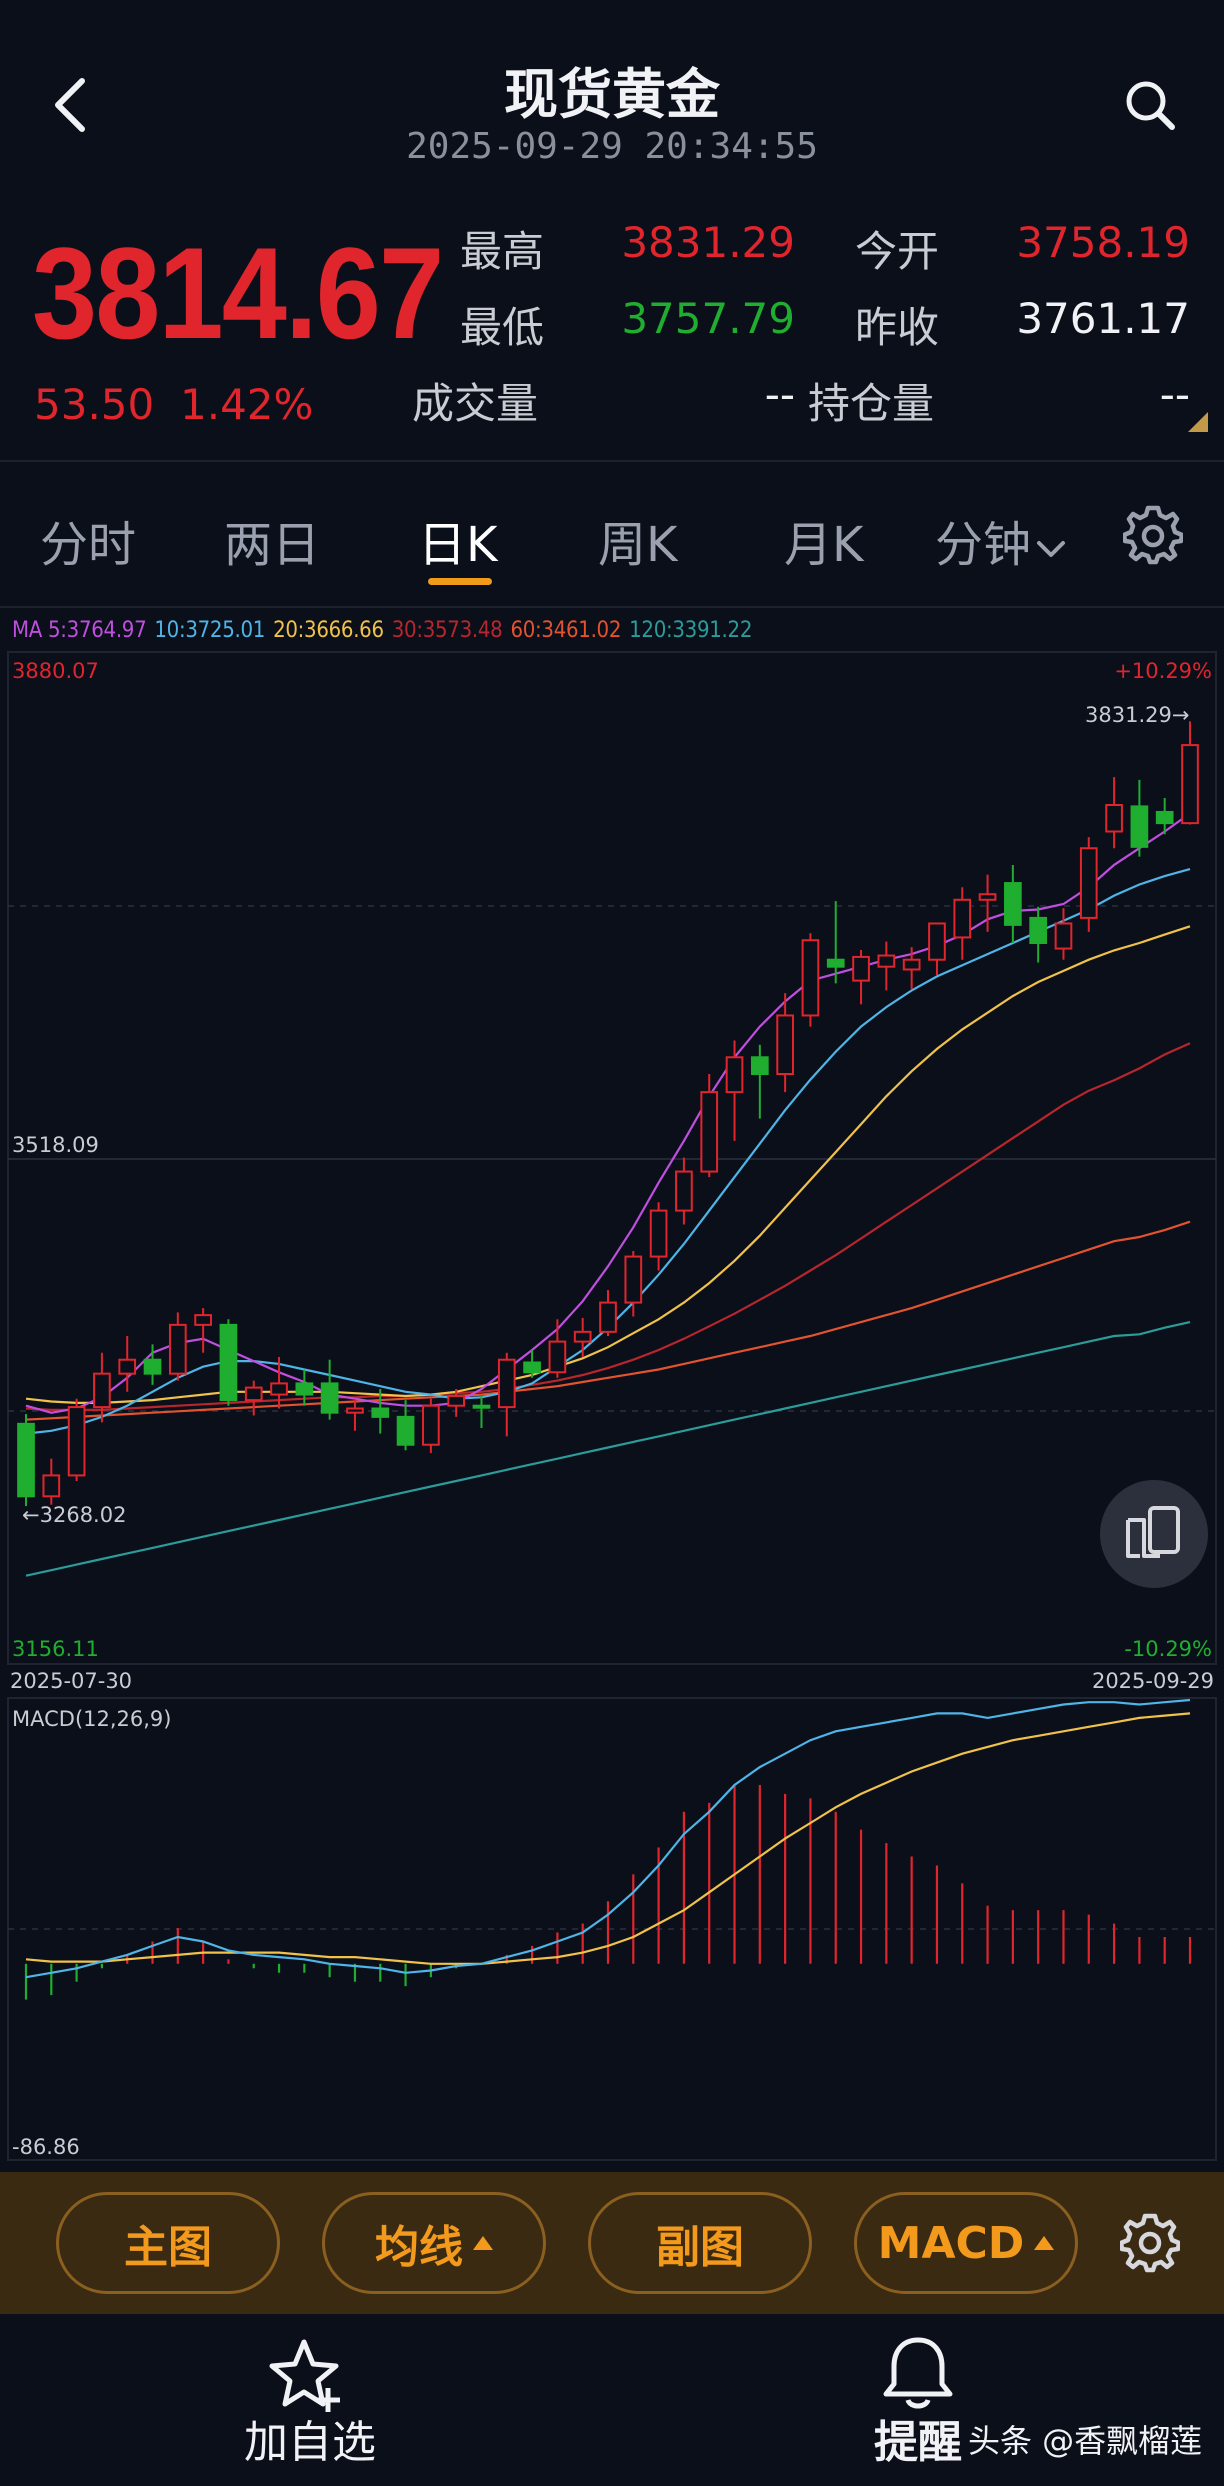 The width and height of the screenshot is (1224, 2486). Describe the element at coordinates (419, 2247) in the screenshot. I see `ma-label: 均线` at that location.